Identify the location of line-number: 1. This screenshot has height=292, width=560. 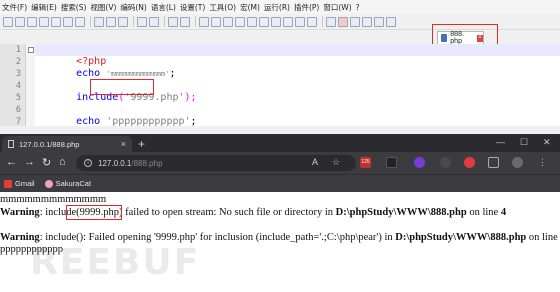
(18, 50).